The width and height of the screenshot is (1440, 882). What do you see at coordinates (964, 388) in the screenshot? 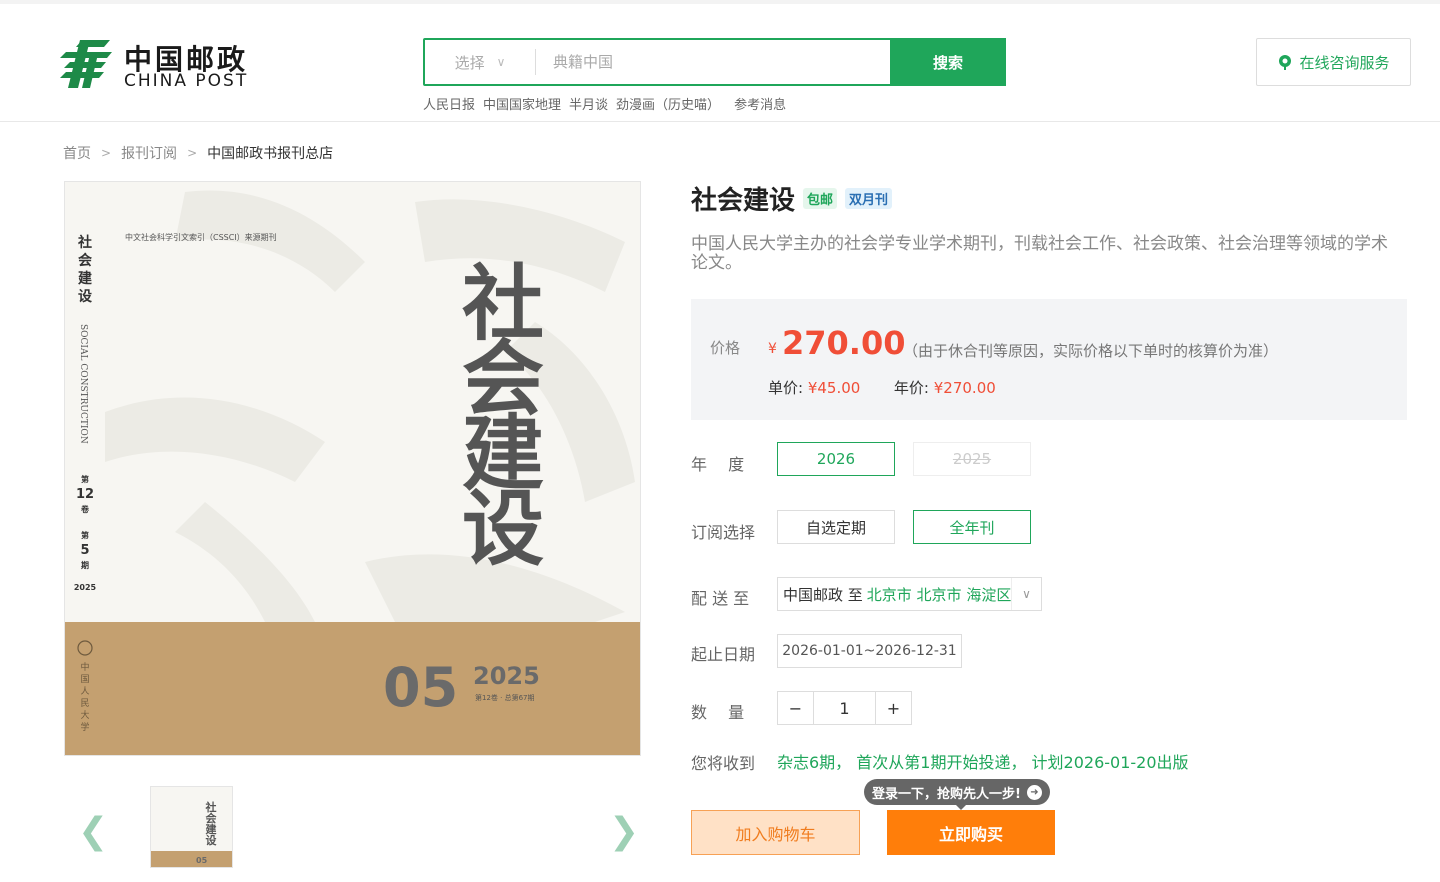
I see `year-price-value: ¥270.00` at bounding box center [964, 388].